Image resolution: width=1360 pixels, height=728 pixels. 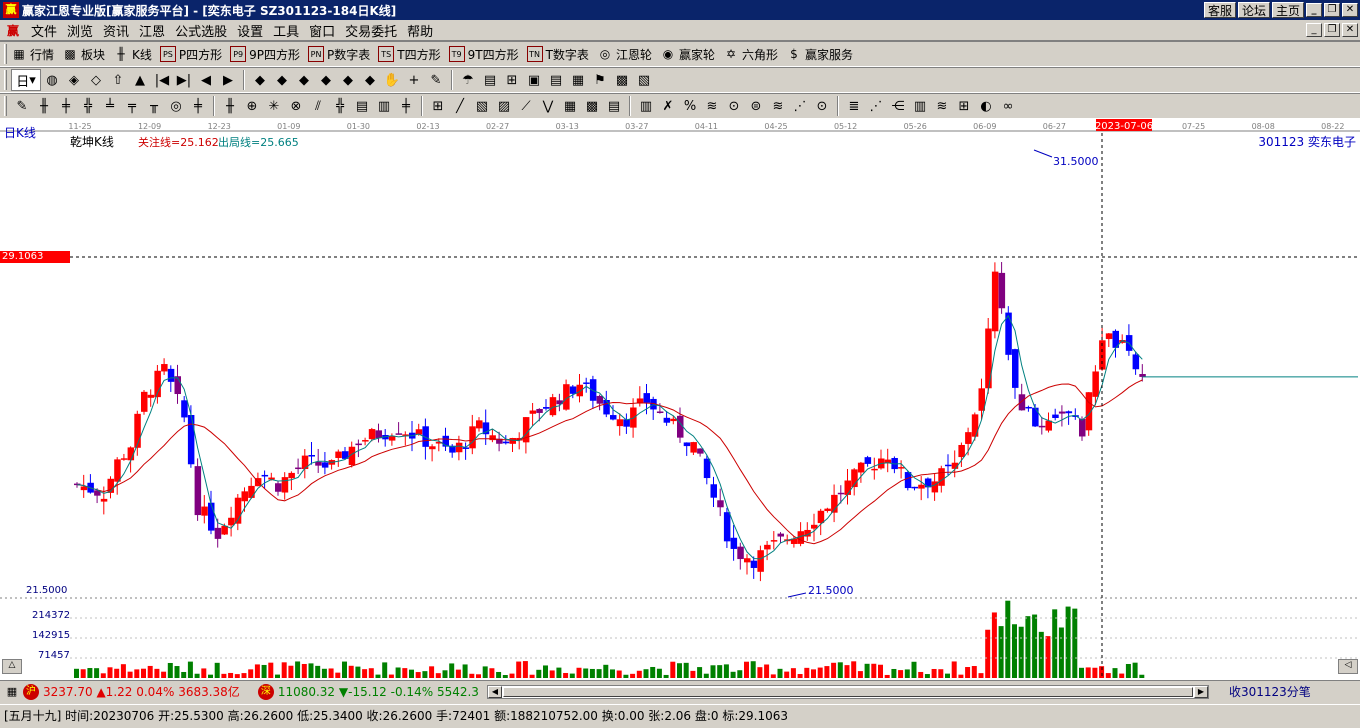 What do you see at coordinates (854, 106) in the screenshot?
I see `draw-tool-icon-36: ≣` at bounding box center [854, 106].